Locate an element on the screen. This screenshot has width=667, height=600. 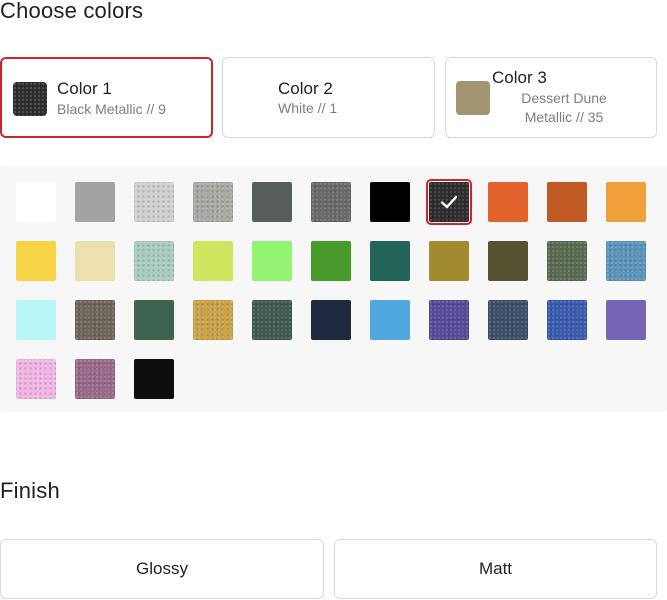
color-slot-2-label: Color 2 is located at coordinates (305, 88).